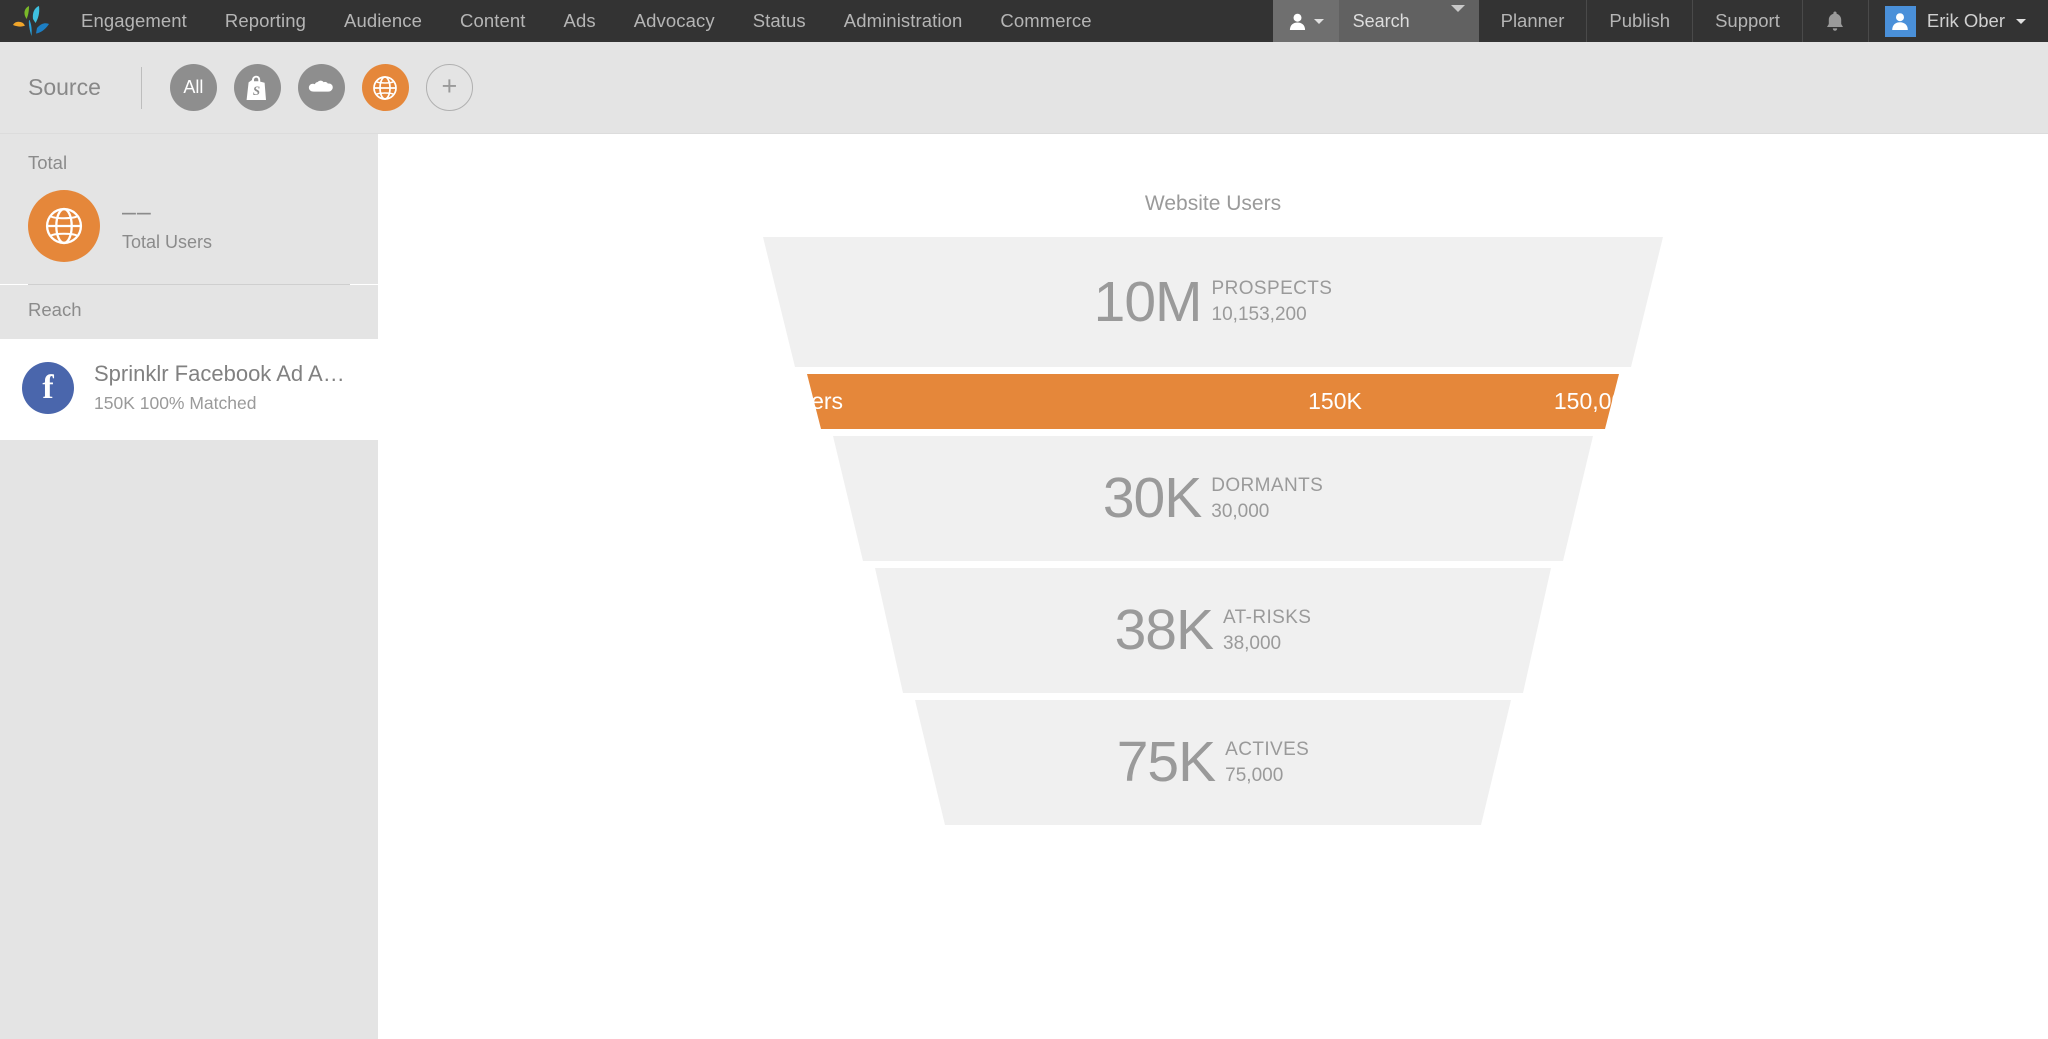 This screenshot has width=2048, height=1039. I want to click on funnel-segment-at-risks: 38K AT-RISKS 38,000, so click(1213, 630).